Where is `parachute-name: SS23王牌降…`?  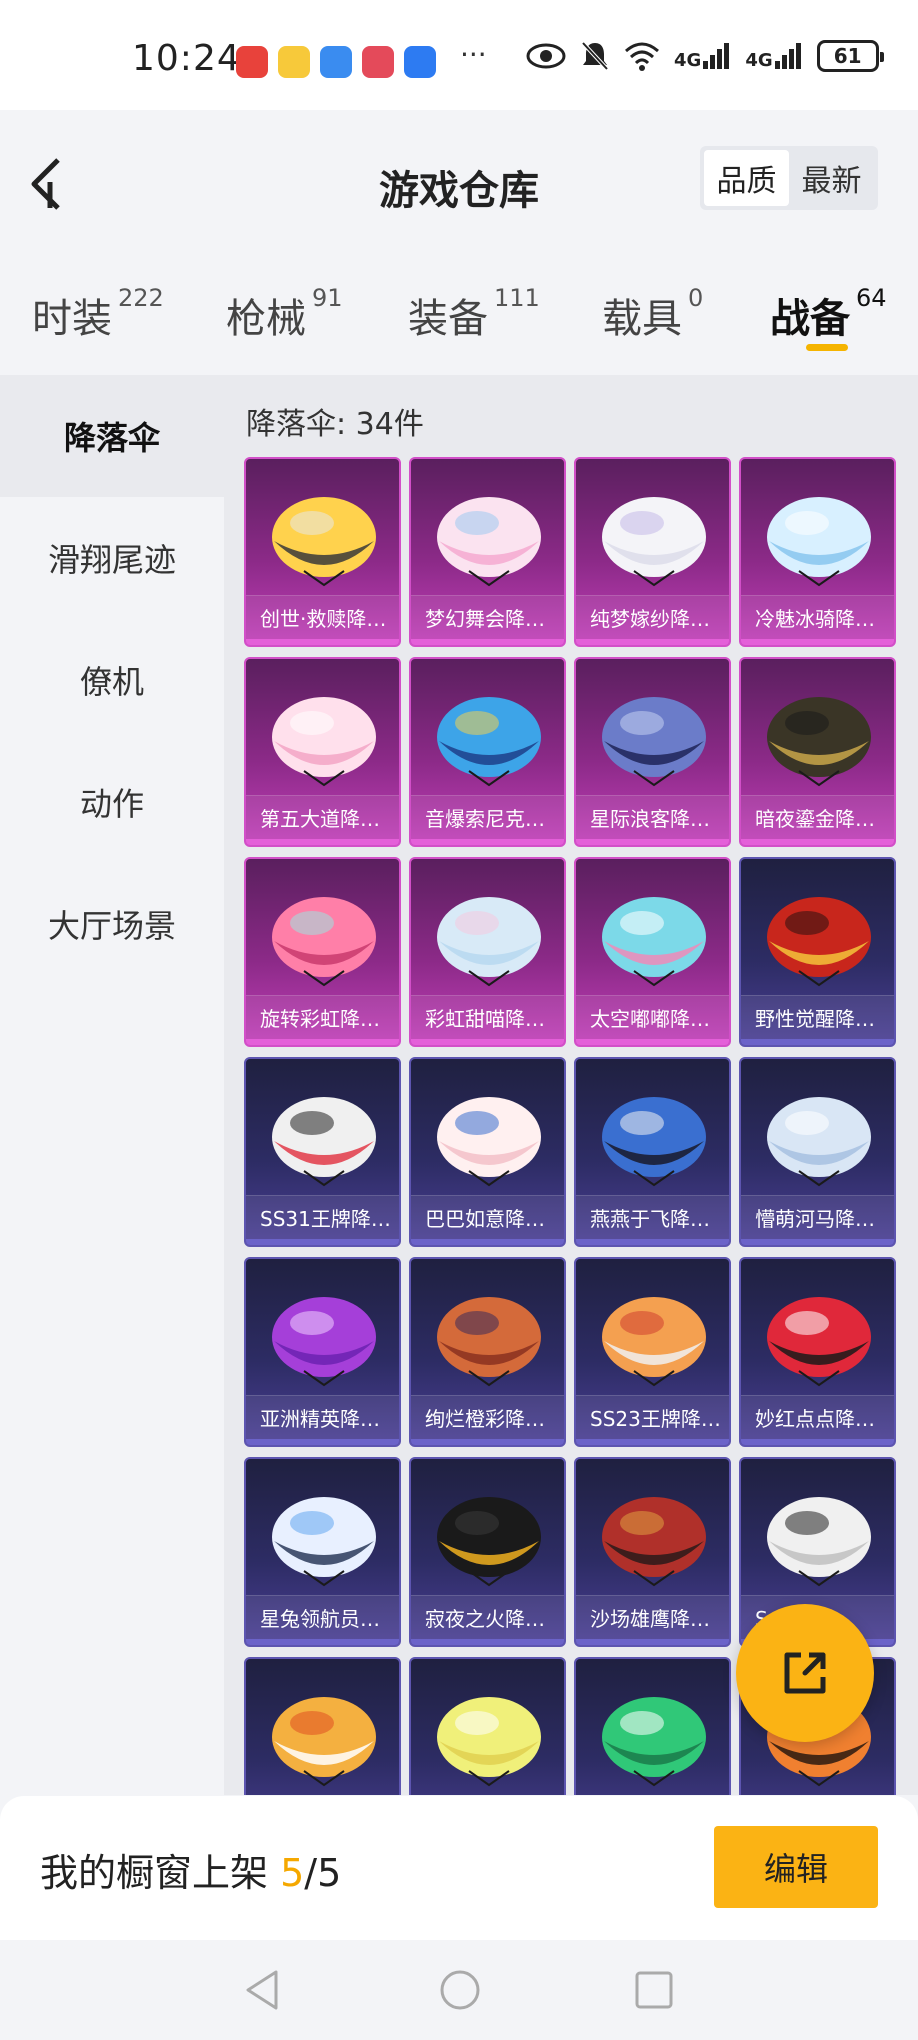
parachute-name: SS23王牌降… is located at coordinates (652, 1417).